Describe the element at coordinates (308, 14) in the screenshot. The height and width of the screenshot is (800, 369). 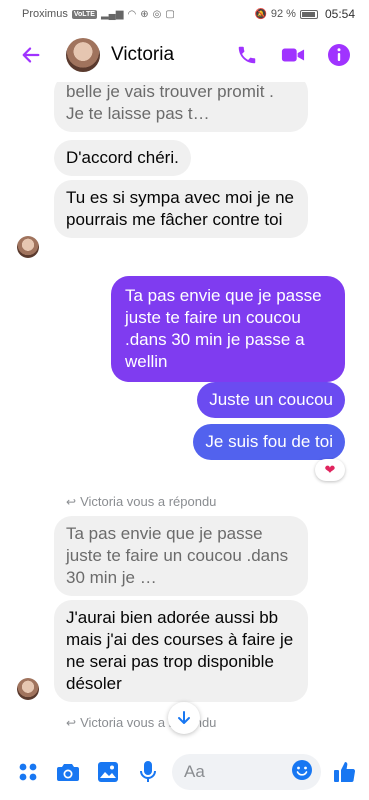
I see `battery-icon` at that location.